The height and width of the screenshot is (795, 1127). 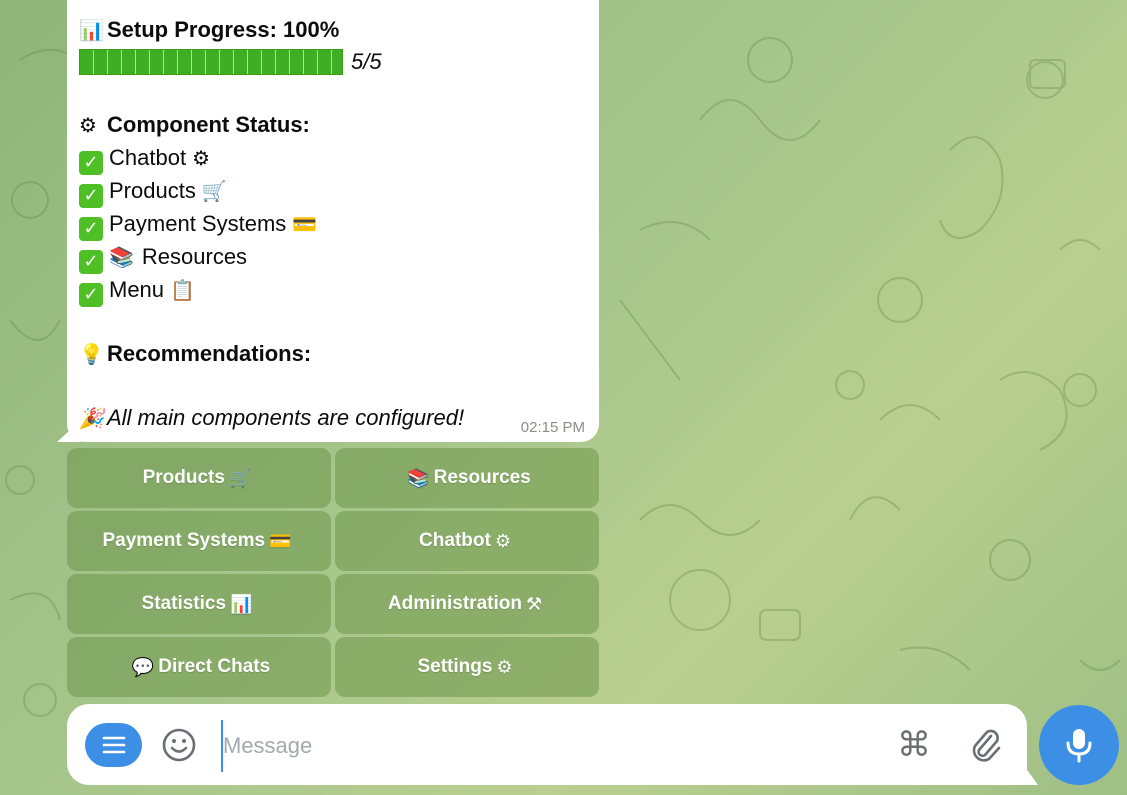 What do you see at coordinates (552, 427) in the screenshot?
I see `message-timestamp: 02:15 PM` at bounding box center [552, 427].